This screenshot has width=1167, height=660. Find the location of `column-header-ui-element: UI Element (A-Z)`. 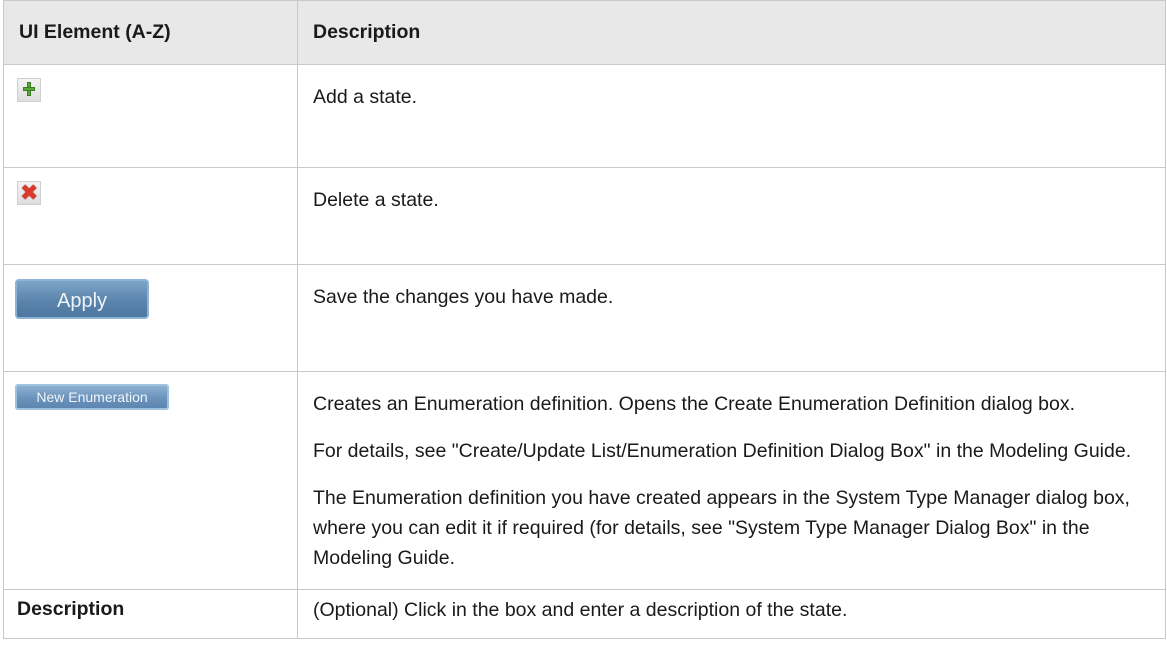

column-header-ui-element: UI Element (A-Z) is located at coordinates (150, 32).